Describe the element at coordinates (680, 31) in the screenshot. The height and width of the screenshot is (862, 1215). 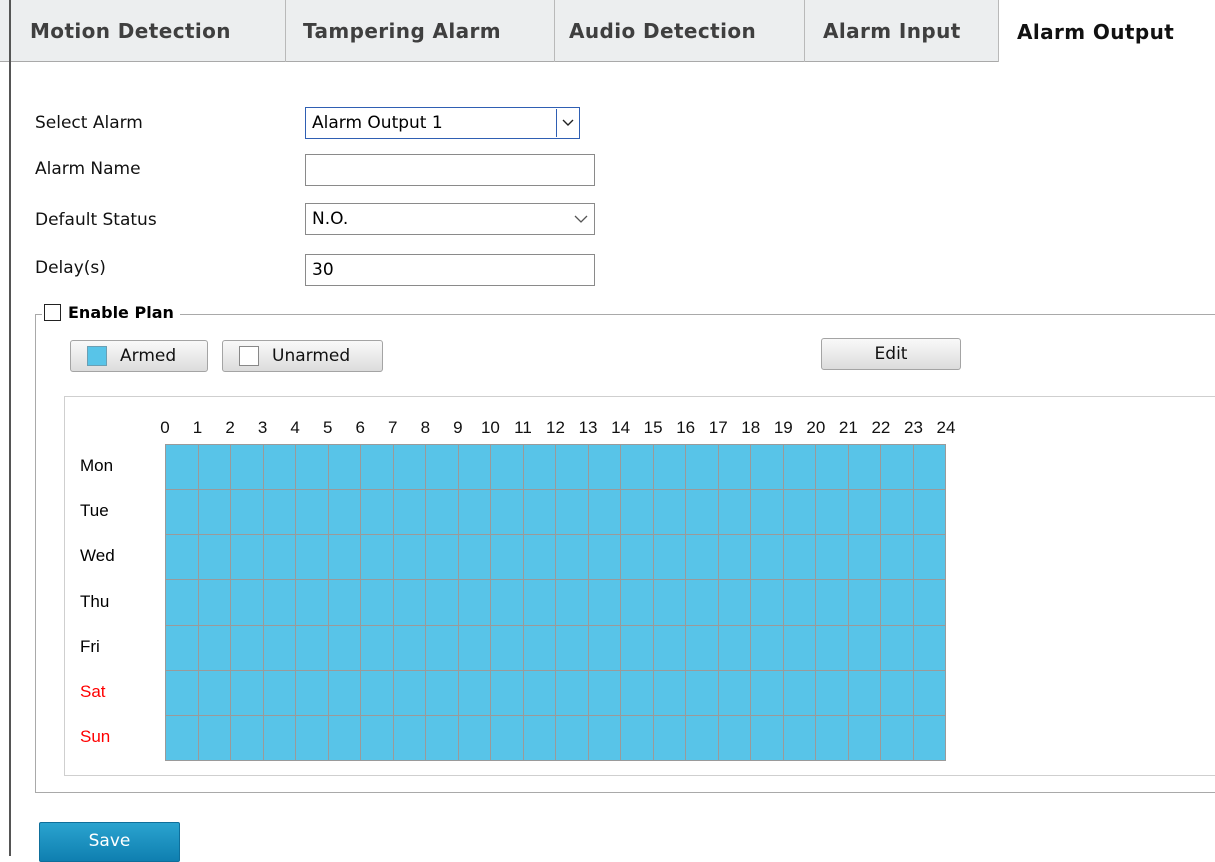
I see `tab-audio-detection: Audio Detection` at that location.